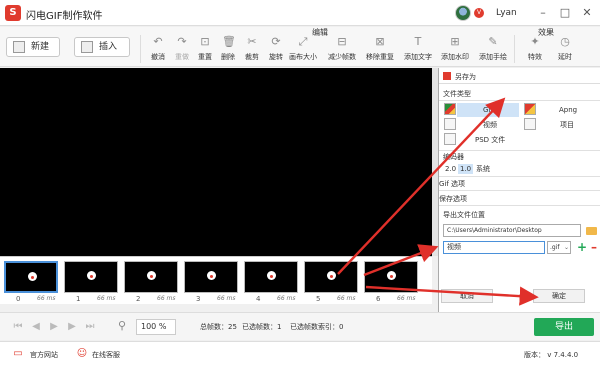 The width and height of the screenshot is (600, 365). Describe the element at coordinates (494, 247) in the screenshot. I see `file-name-field: 视频` at that location.